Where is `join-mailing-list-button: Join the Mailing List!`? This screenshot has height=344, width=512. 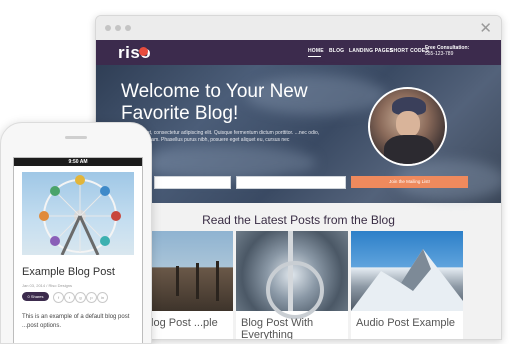
join-mailing-list-button: Join the Mailing List! is located at coordinates (409, 182).